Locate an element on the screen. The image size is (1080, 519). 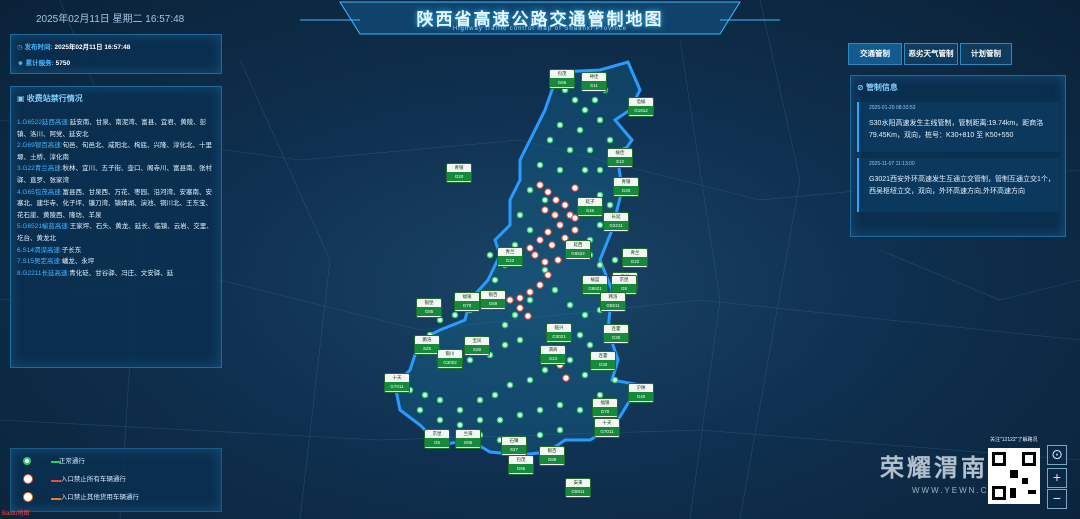
zoom-in-button: + is located at coordinates (1057, 478).